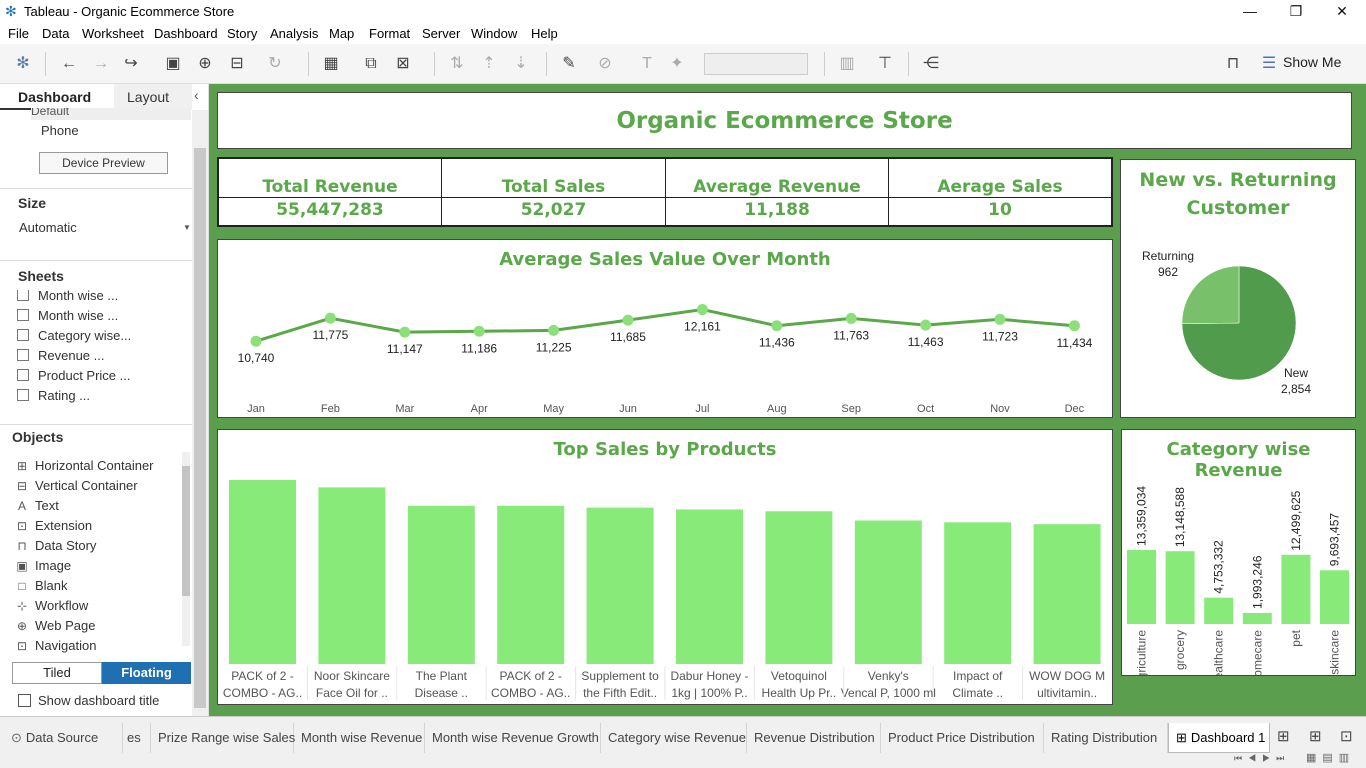 The height and width of the screenshot is (768, 1366). What do you see at coordinates (103, 163) in the screenshot?
I see `device-preview-button: Device Preview` at bounding box center [103, 163].